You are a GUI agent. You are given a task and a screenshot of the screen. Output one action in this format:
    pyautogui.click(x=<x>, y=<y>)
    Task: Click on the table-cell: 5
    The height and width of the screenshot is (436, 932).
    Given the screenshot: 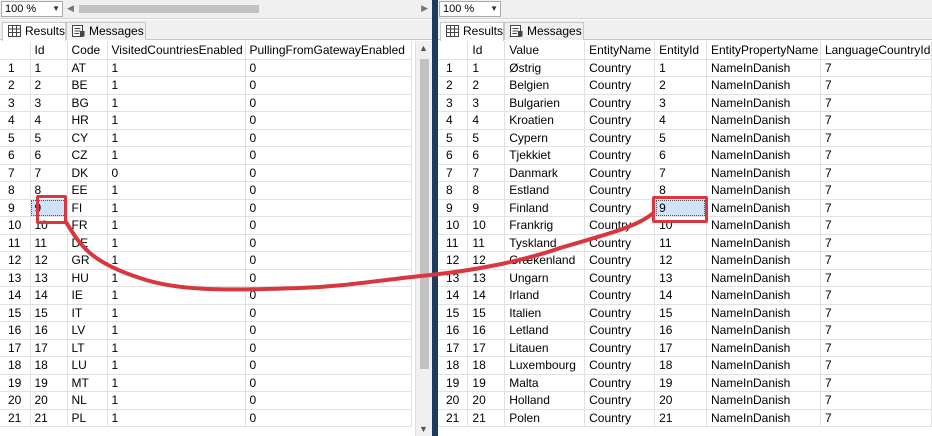 What is the action you would take?
    pyautogui.click(x=486, y=138)
    